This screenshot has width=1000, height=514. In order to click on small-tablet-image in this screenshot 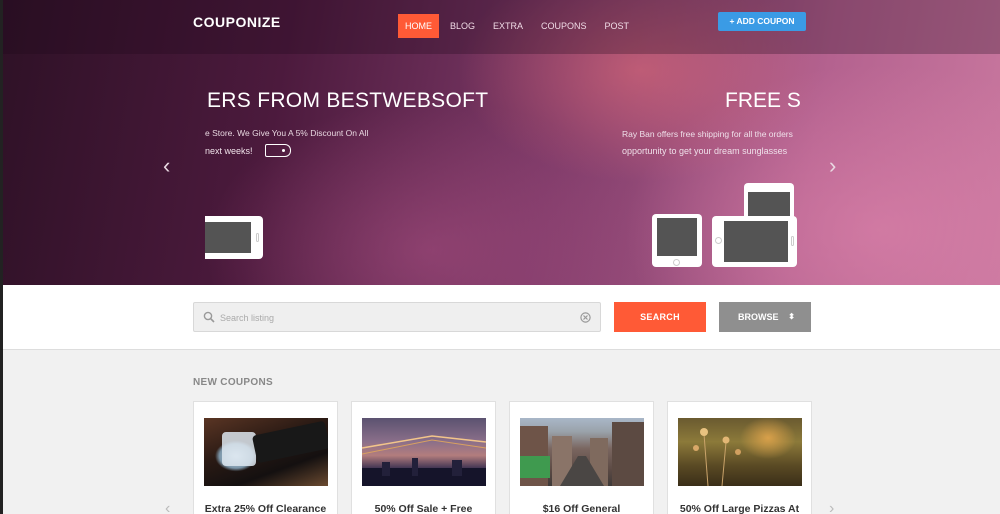, I will do `click(677, 240)`.